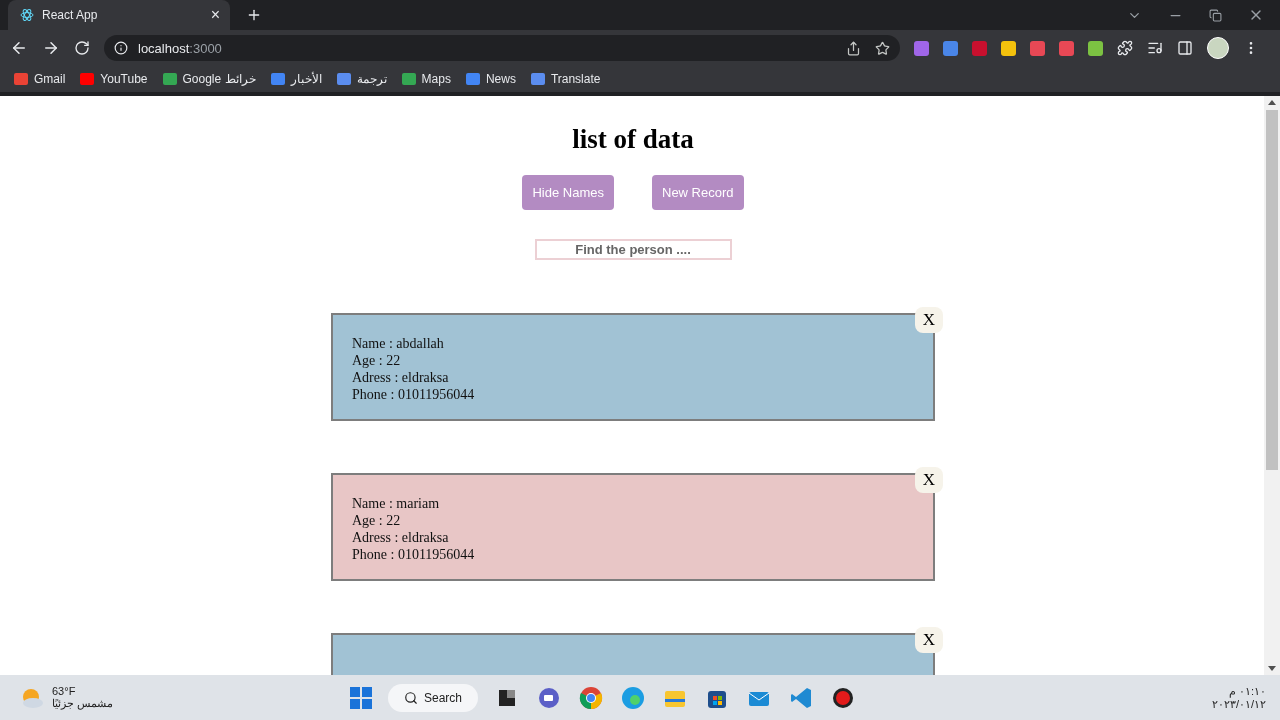 This screenshot has height=720, width=1280. What do you see at coordinates (411, 697) in the screenshot?
I see `search-icon` at bounding box center [411, 697].